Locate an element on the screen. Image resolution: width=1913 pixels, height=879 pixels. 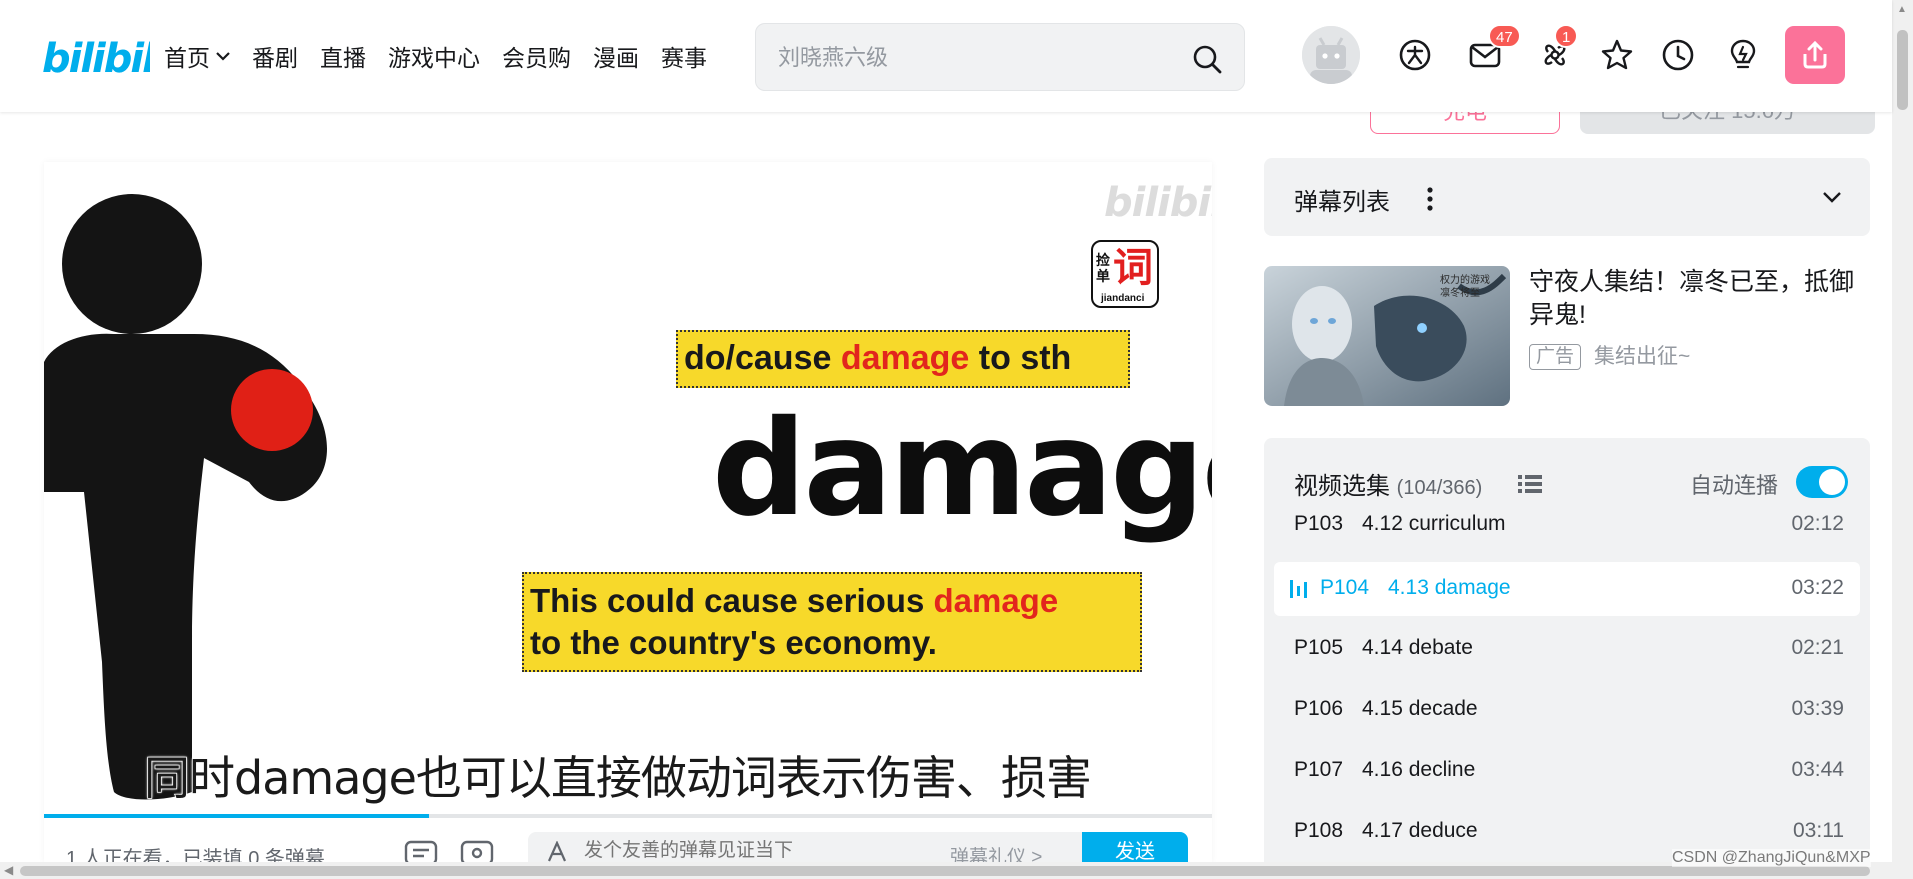
episode-item: P103 4.12 curriculum 02:12 is located at coordinates (1567, 525).